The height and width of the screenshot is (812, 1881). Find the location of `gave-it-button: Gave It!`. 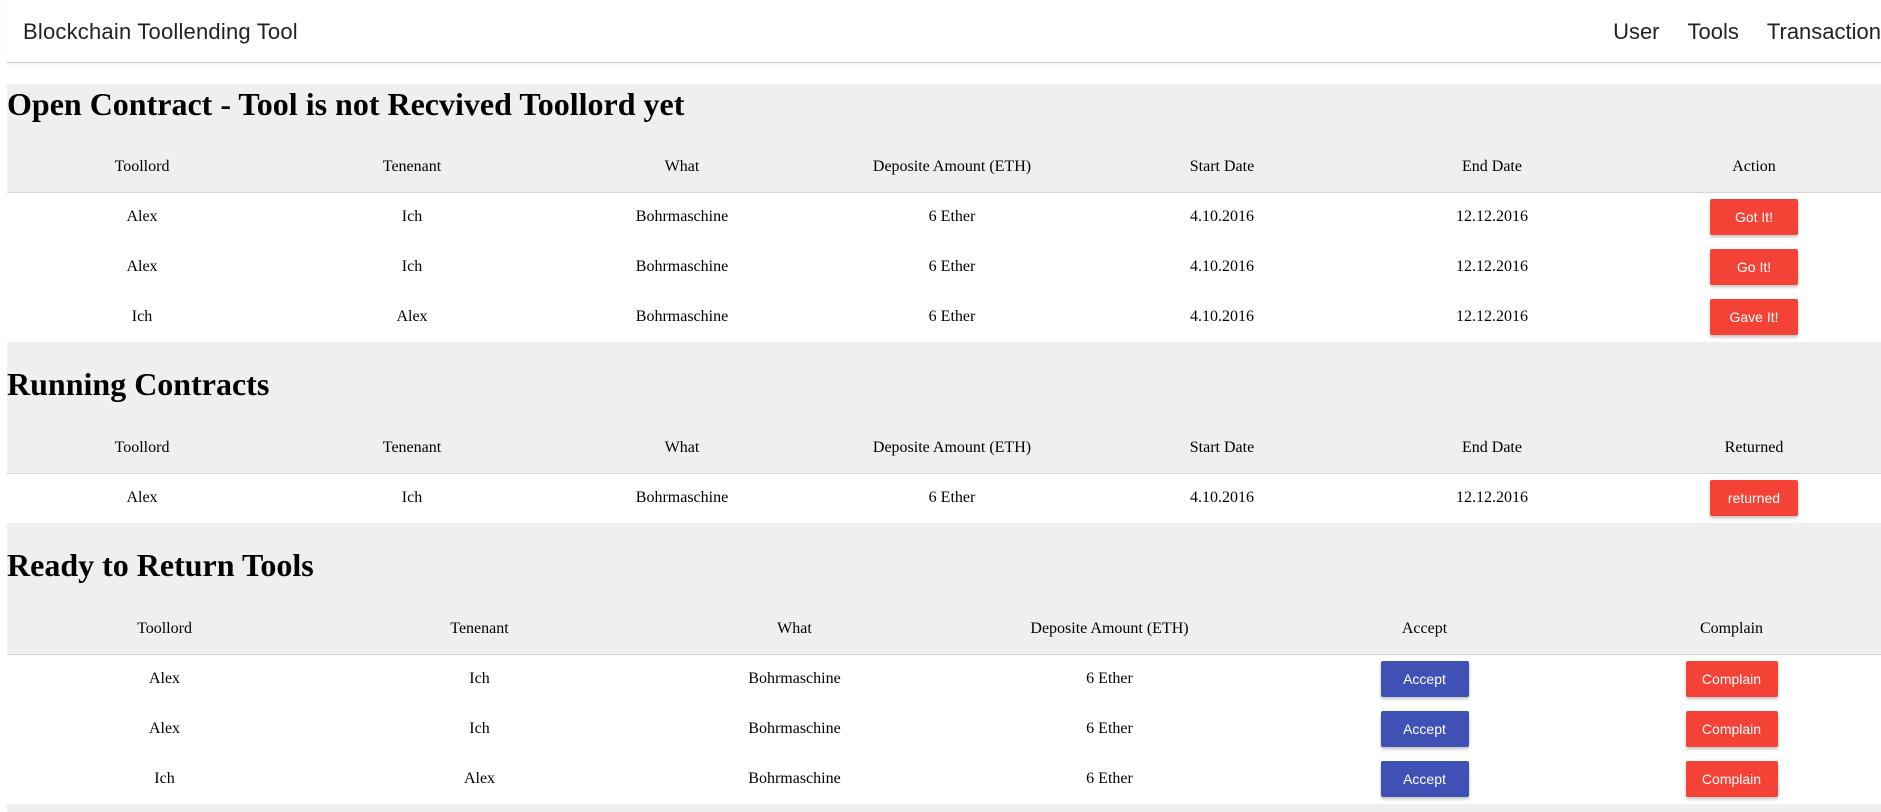

gave-it-button: Gave It! is located at coordinates (1754, 317).